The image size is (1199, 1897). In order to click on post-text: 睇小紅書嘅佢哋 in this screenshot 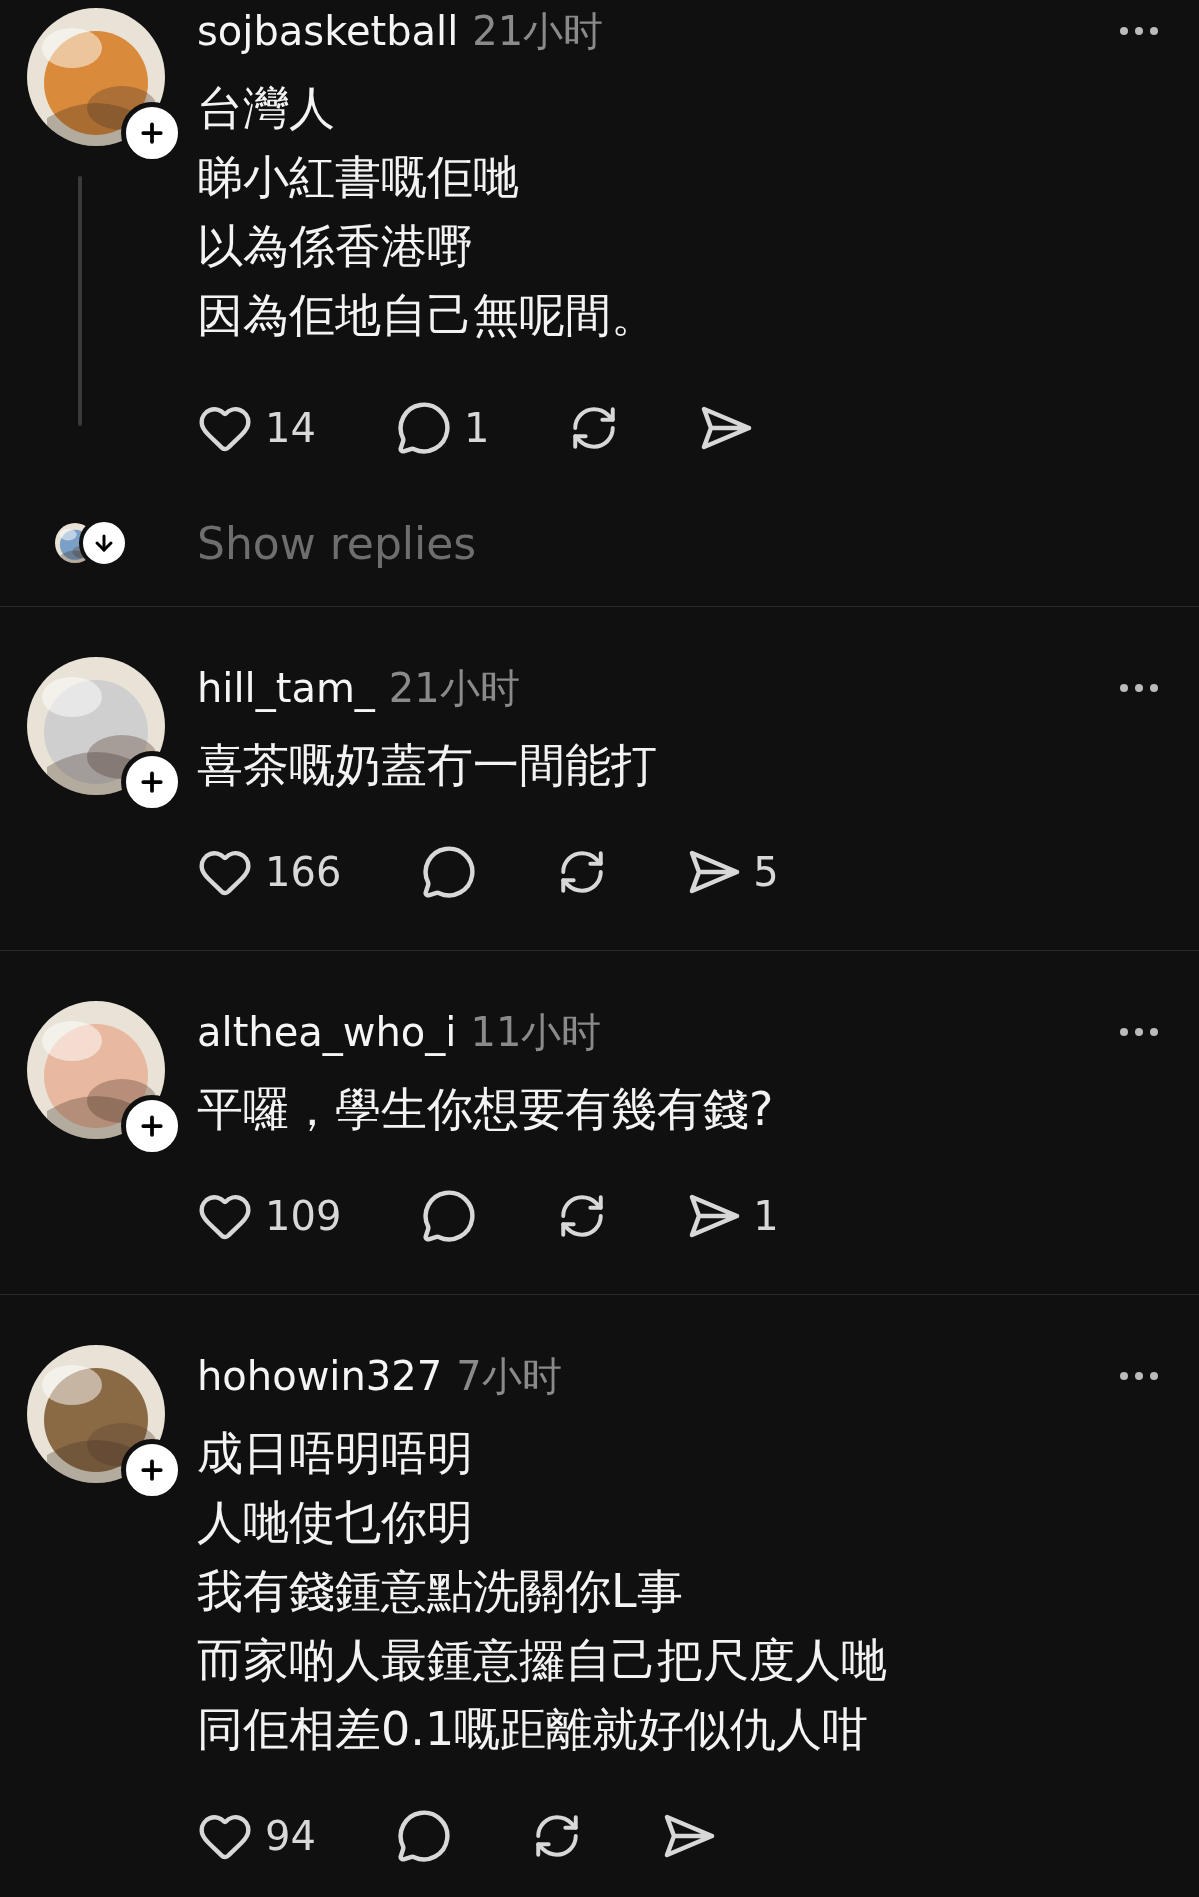, I will do `click(358, 177)`.